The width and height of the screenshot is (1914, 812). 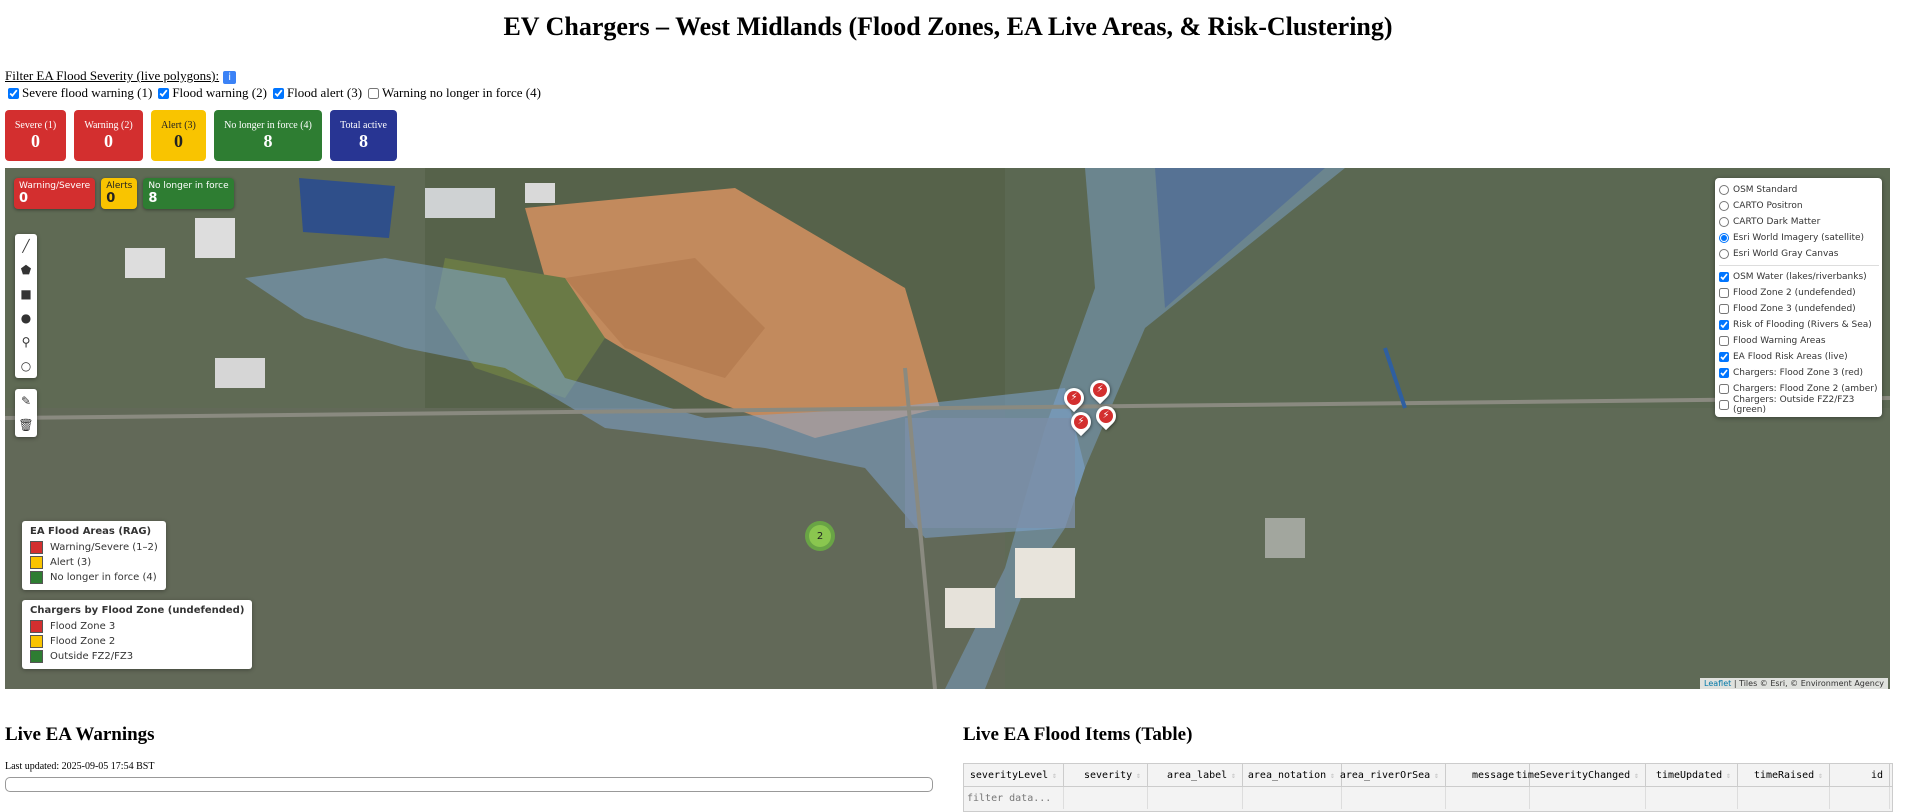 I want to click on base-layer-esri-gray: Esri World Gray Canvas, so click(x=1799, y=254).